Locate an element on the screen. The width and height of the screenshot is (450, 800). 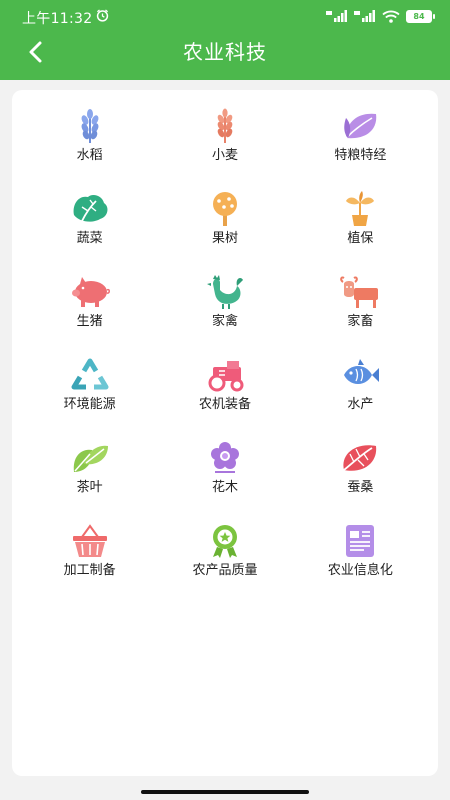
rice-icon is located at coordinates (90, 126).